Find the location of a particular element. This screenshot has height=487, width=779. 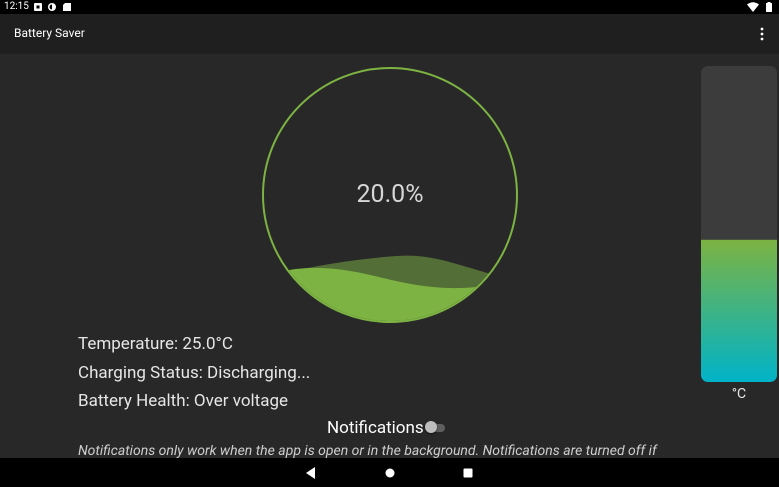

overflow-menu-icon is located at coordinates (762, 34).